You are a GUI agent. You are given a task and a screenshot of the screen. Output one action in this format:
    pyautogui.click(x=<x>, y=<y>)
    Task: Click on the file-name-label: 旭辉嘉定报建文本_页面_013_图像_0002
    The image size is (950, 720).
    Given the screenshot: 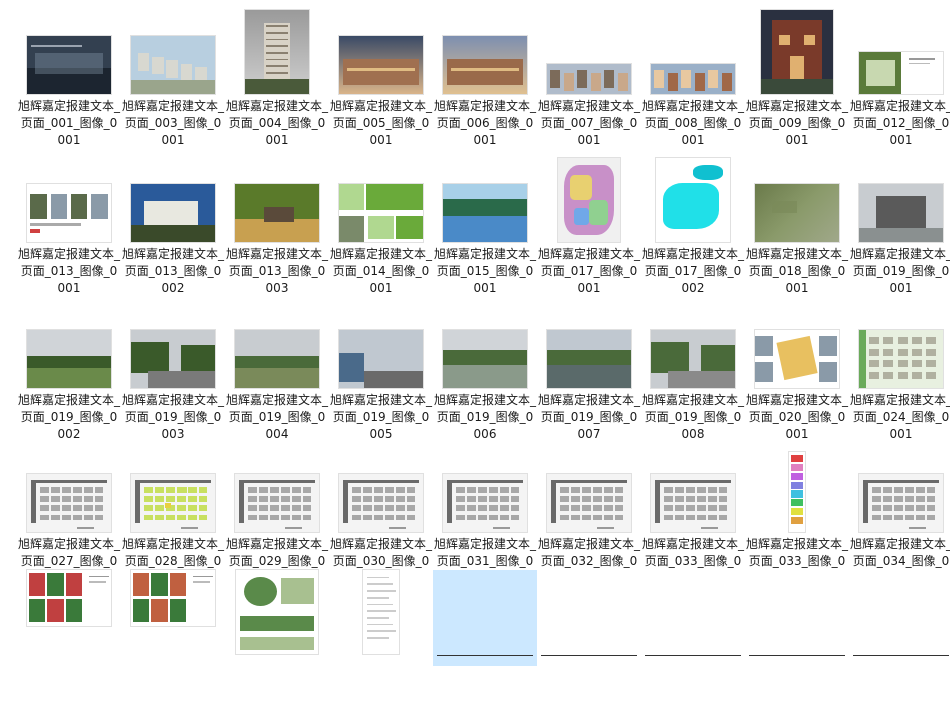 What is the action you would take?
    pyautogui.click(x=172, y=271)
    